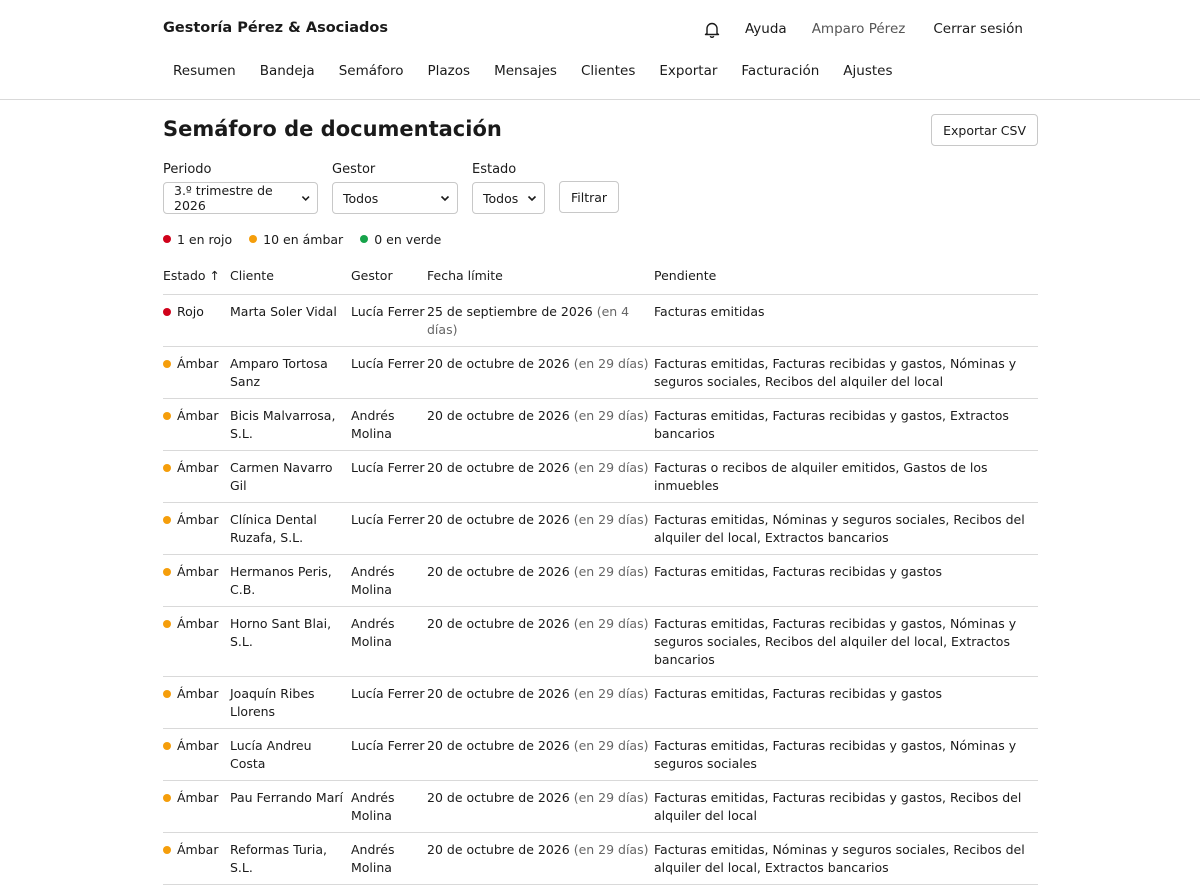 Image resolution: width=1200 pixels, height=885 pixels. Describe the element at coordinates (290, 858) in the screenshot. I see `cell-cliente: Reformas Turia, S.L.` at that location.